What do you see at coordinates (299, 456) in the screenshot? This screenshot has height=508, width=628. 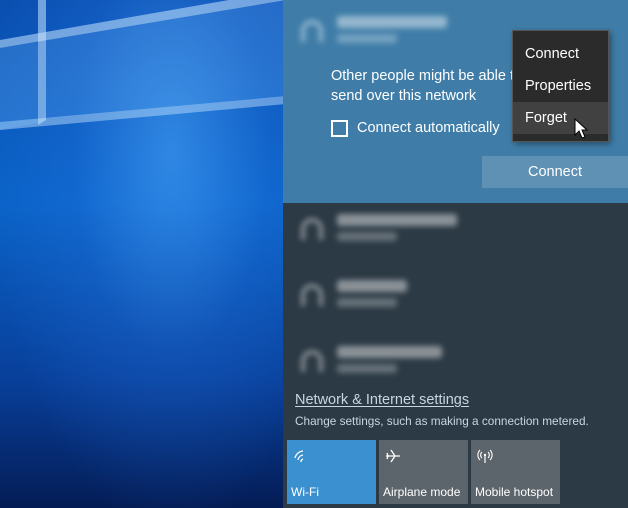 I see `wifi-icon` at bounding box center [299, 456].